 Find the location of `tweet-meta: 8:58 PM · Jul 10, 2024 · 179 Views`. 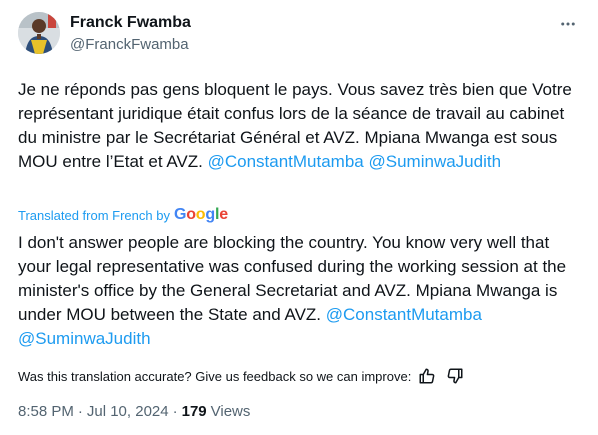

tweet-meta: 8:58 PM · Jul 10, 2024 · 179 Views is located at coordinates (134, 411).